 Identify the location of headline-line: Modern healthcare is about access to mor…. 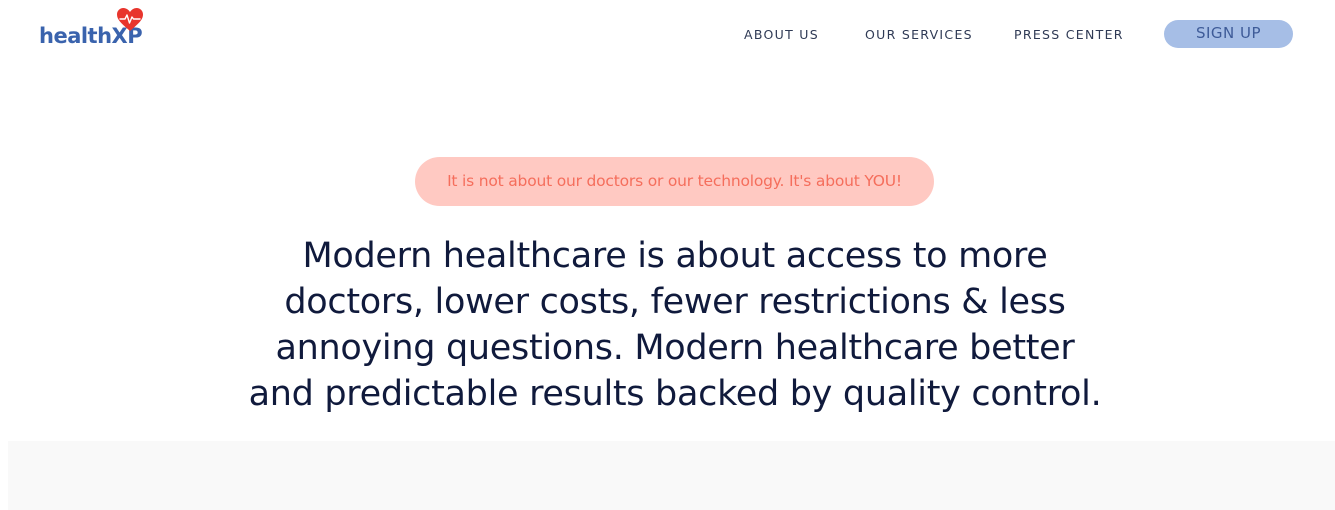
(675, 256).